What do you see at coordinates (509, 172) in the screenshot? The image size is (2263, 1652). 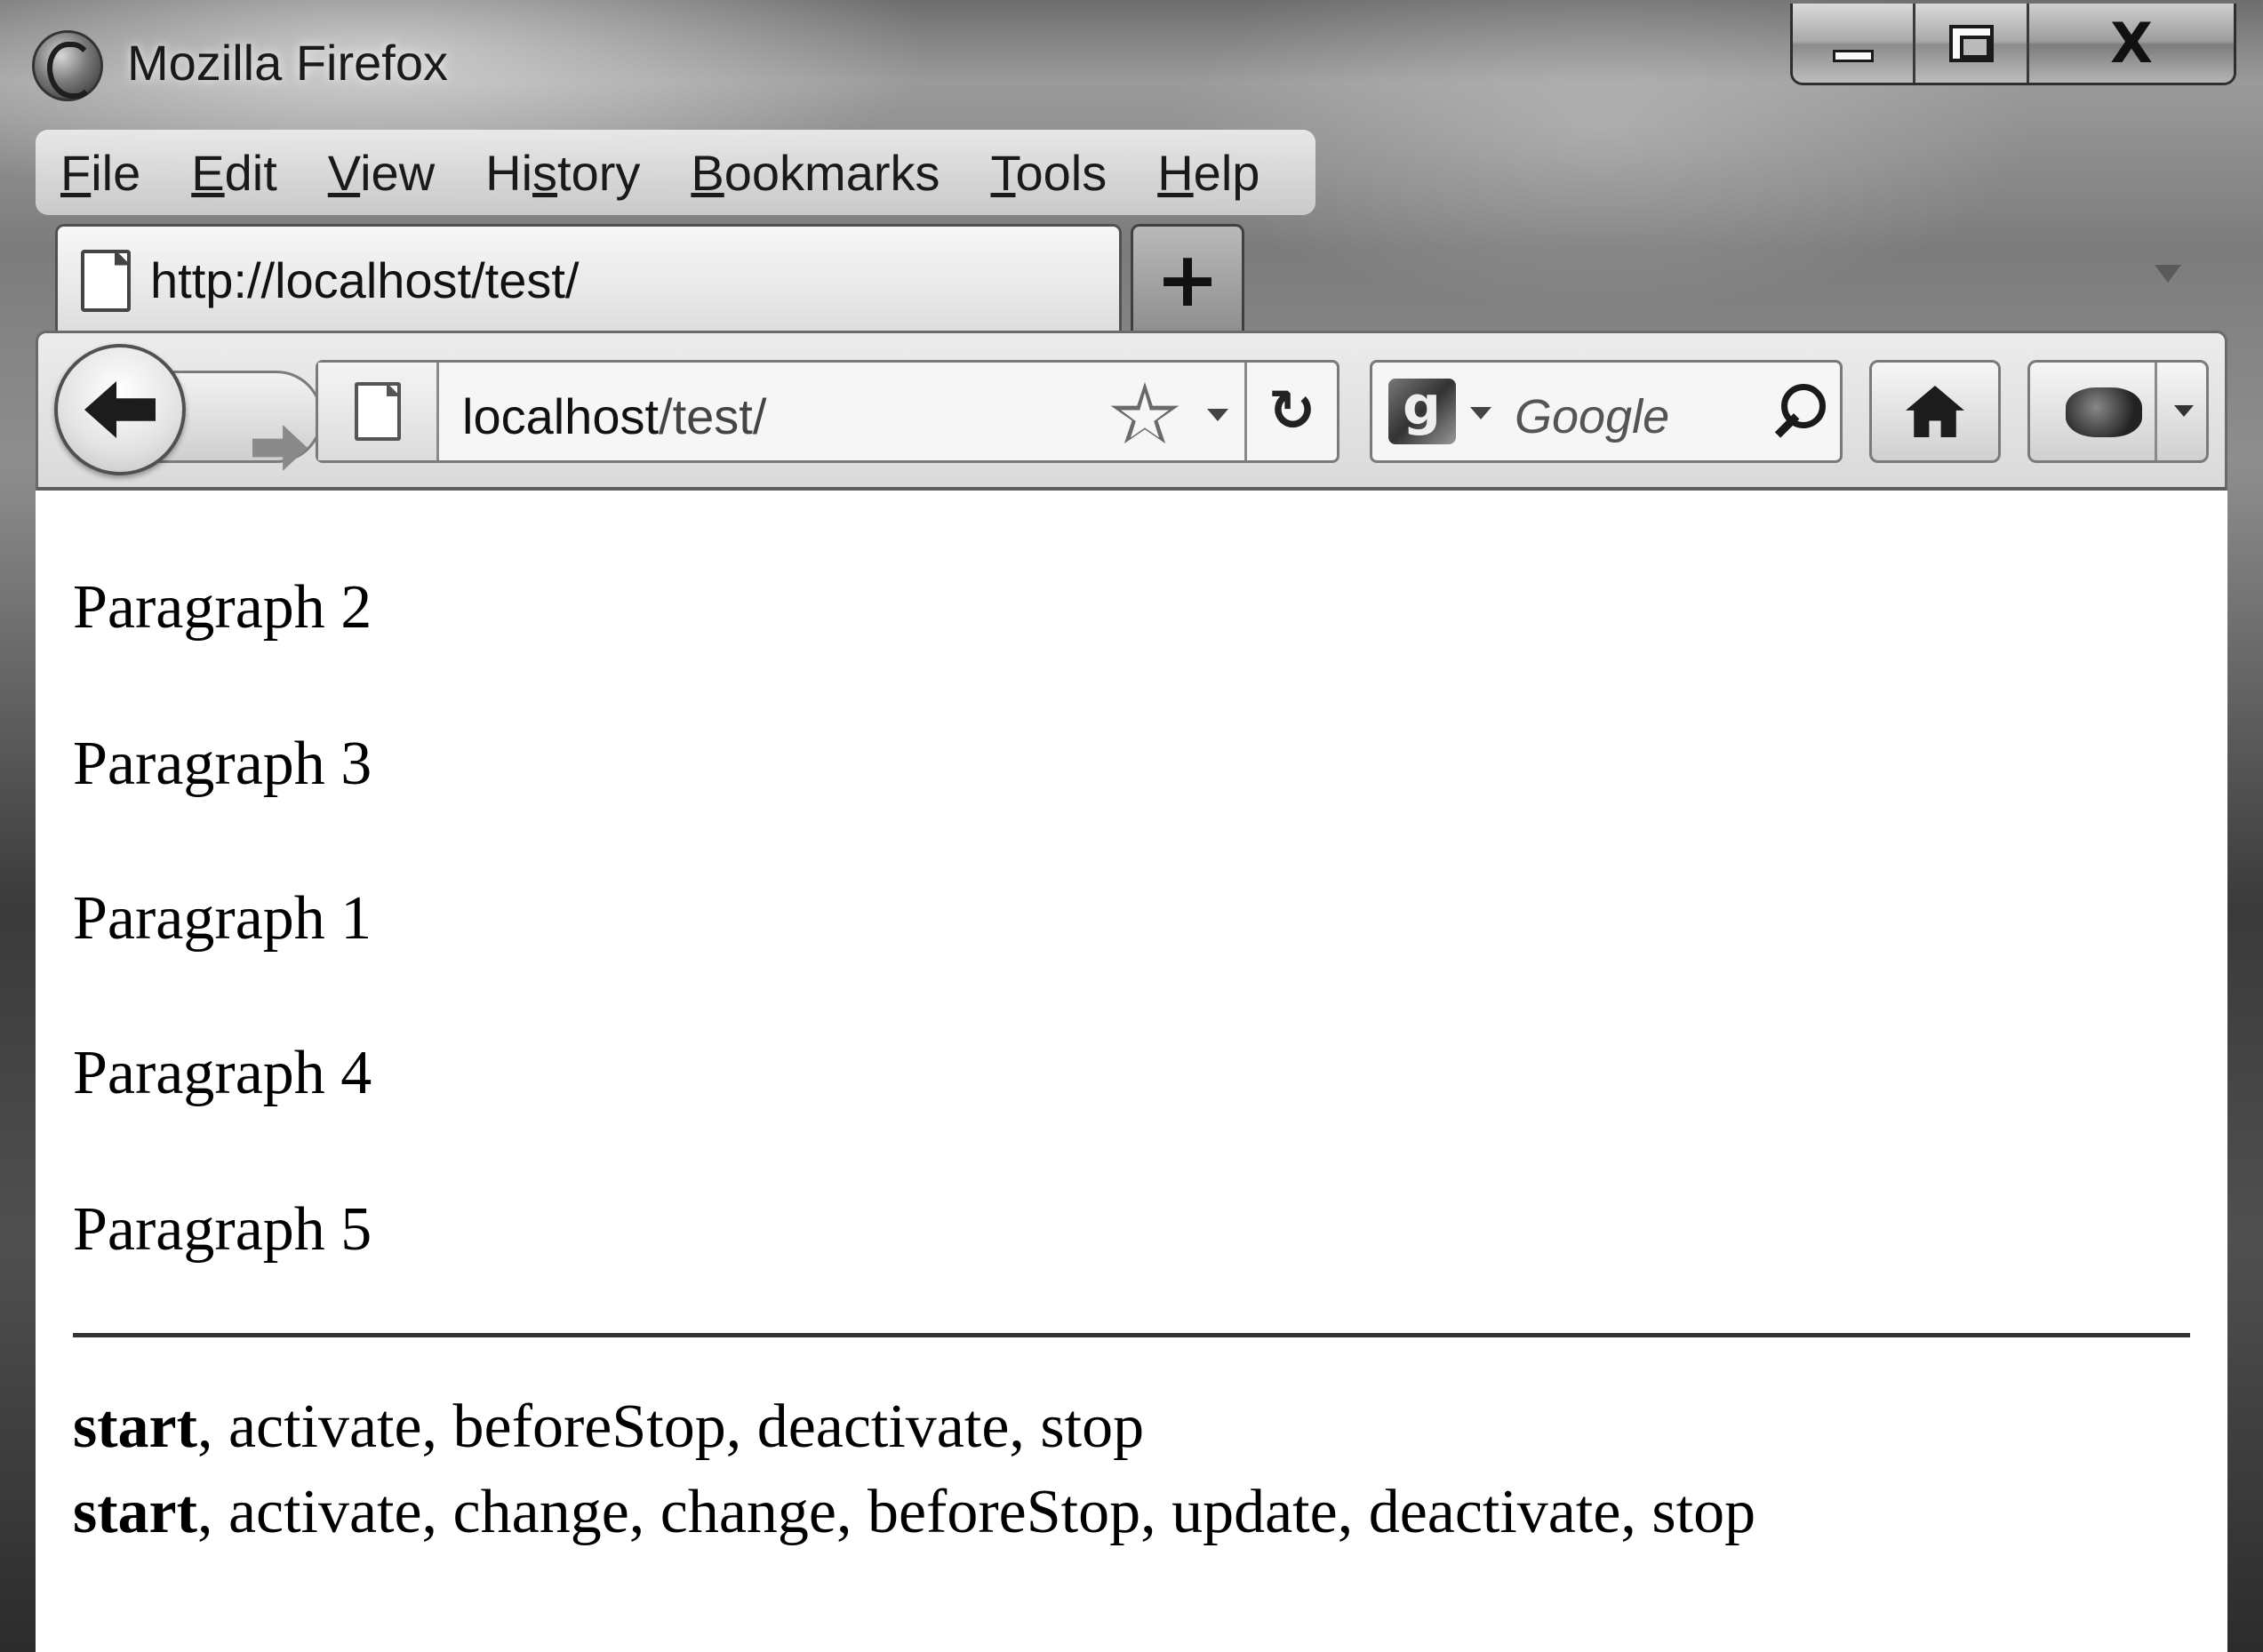 I see `menu-history-label-pre: Hi` at bounding box center [509, 172].